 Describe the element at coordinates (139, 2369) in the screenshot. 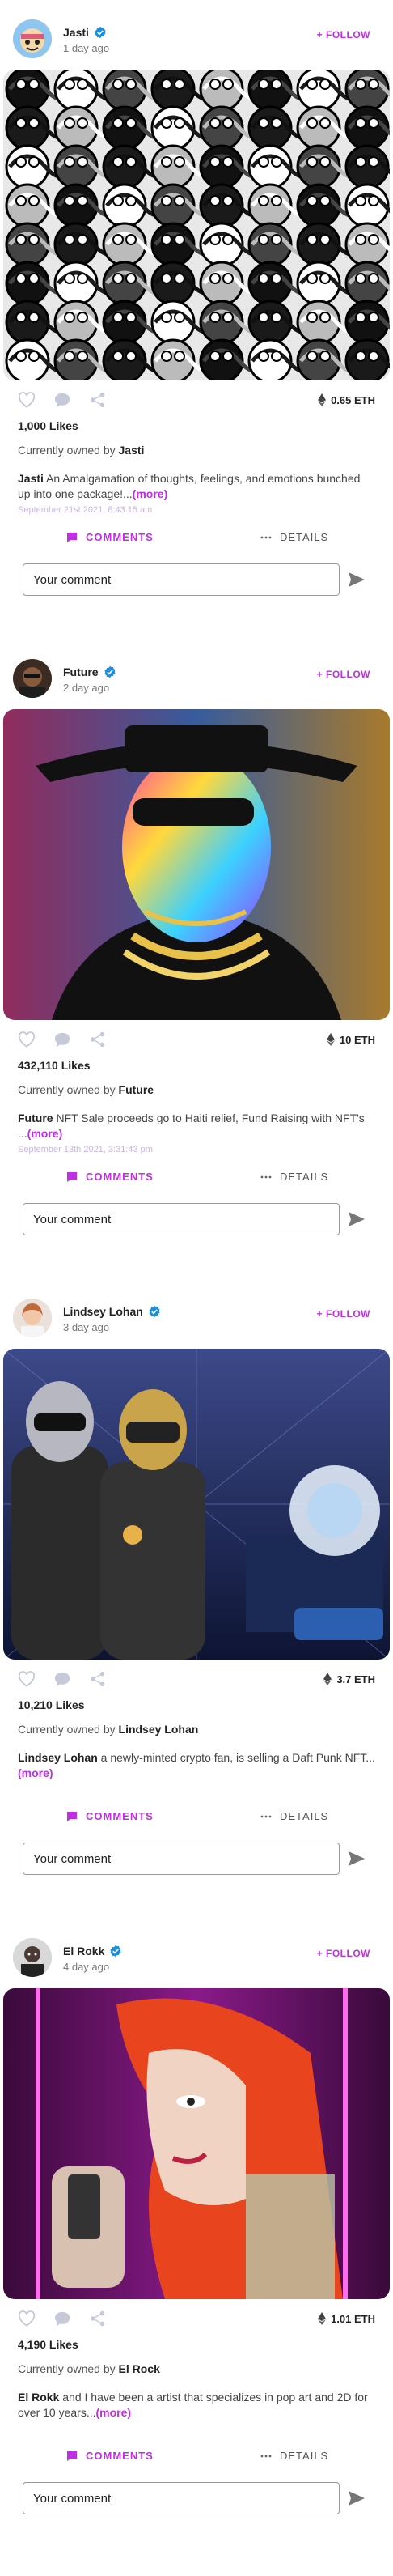

I see `owner-name: El Rock` at that location.